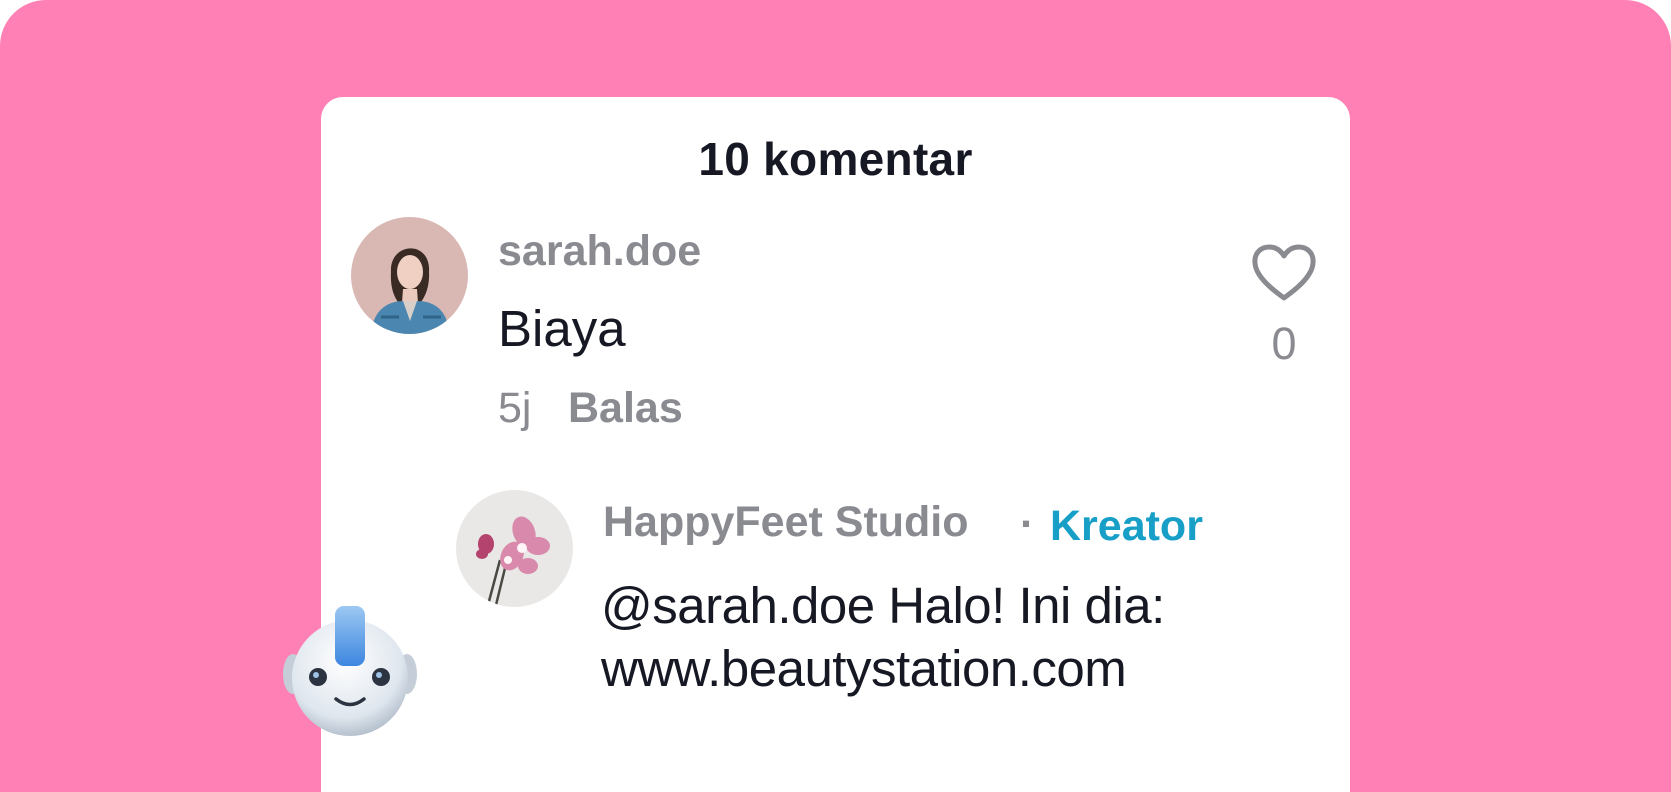 Image resolution: width=1671 pixels, height=792 pixels. I want to click on like-button, so click(1284, 273).